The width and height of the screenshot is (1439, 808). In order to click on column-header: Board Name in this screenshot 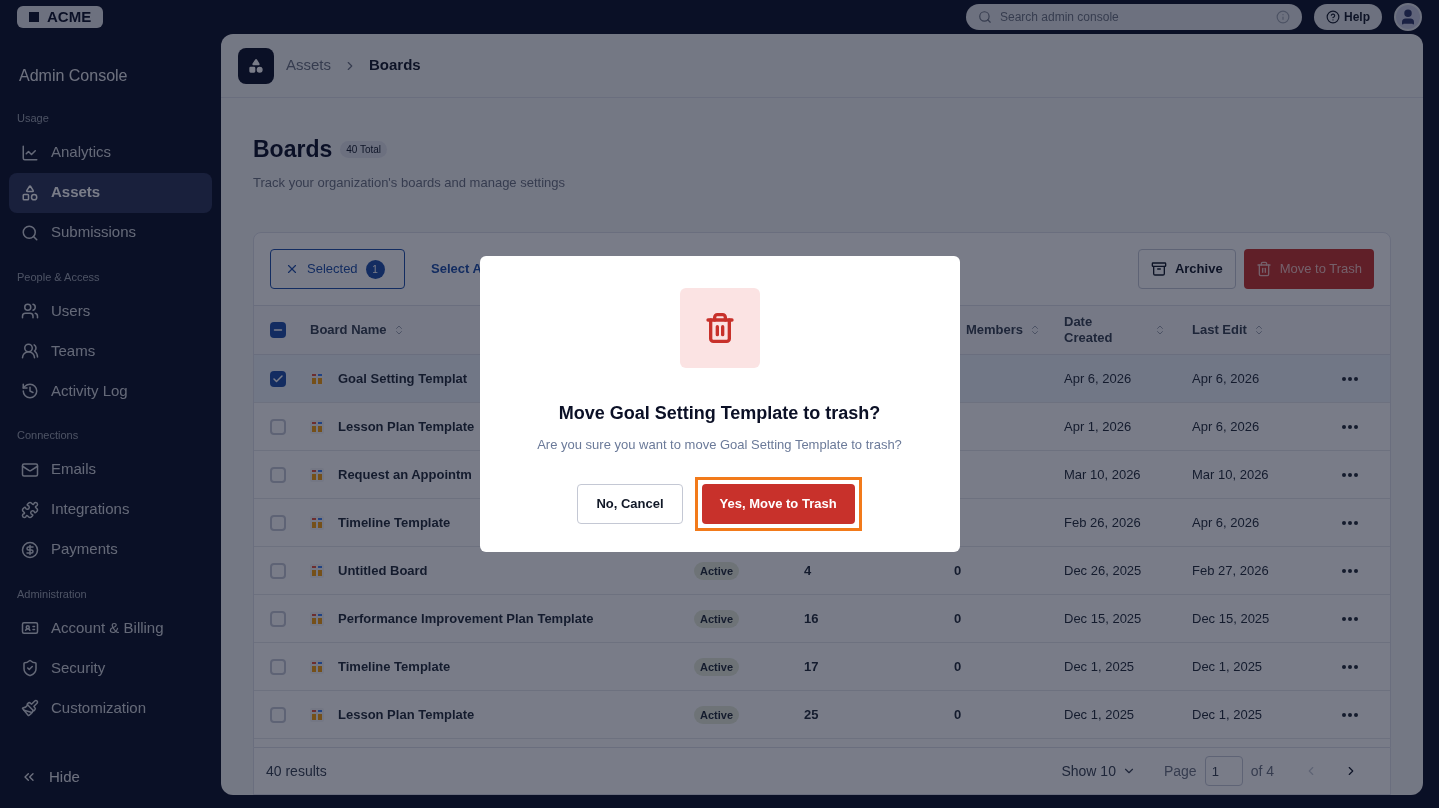, I will do `click(348, 330)`.